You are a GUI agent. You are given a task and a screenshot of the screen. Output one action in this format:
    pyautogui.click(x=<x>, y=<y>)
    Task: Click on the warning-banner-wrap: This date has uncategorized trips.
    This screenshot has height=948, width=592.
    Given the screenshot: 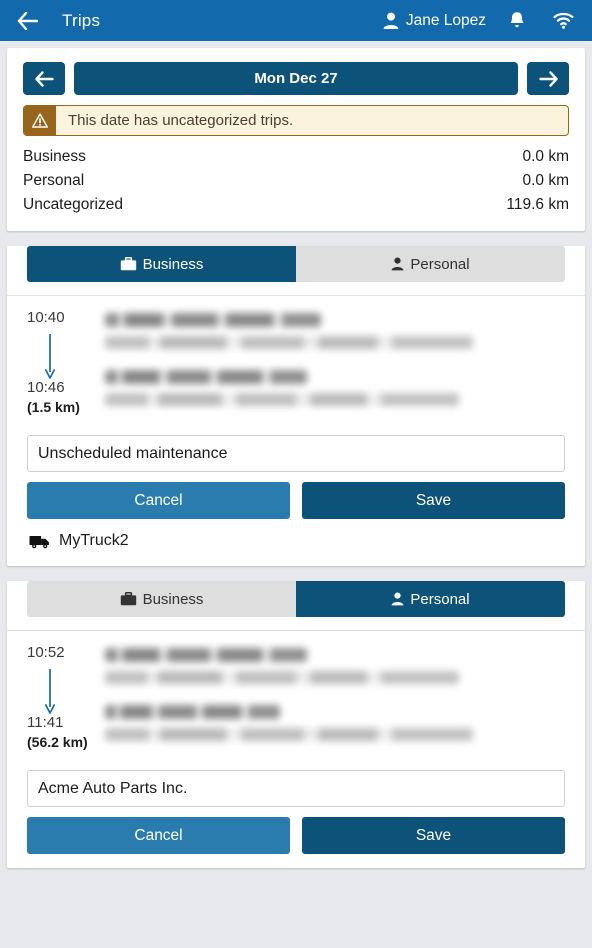 What is the action you would take?
    pyautogui.click(x=296, y=115)
    